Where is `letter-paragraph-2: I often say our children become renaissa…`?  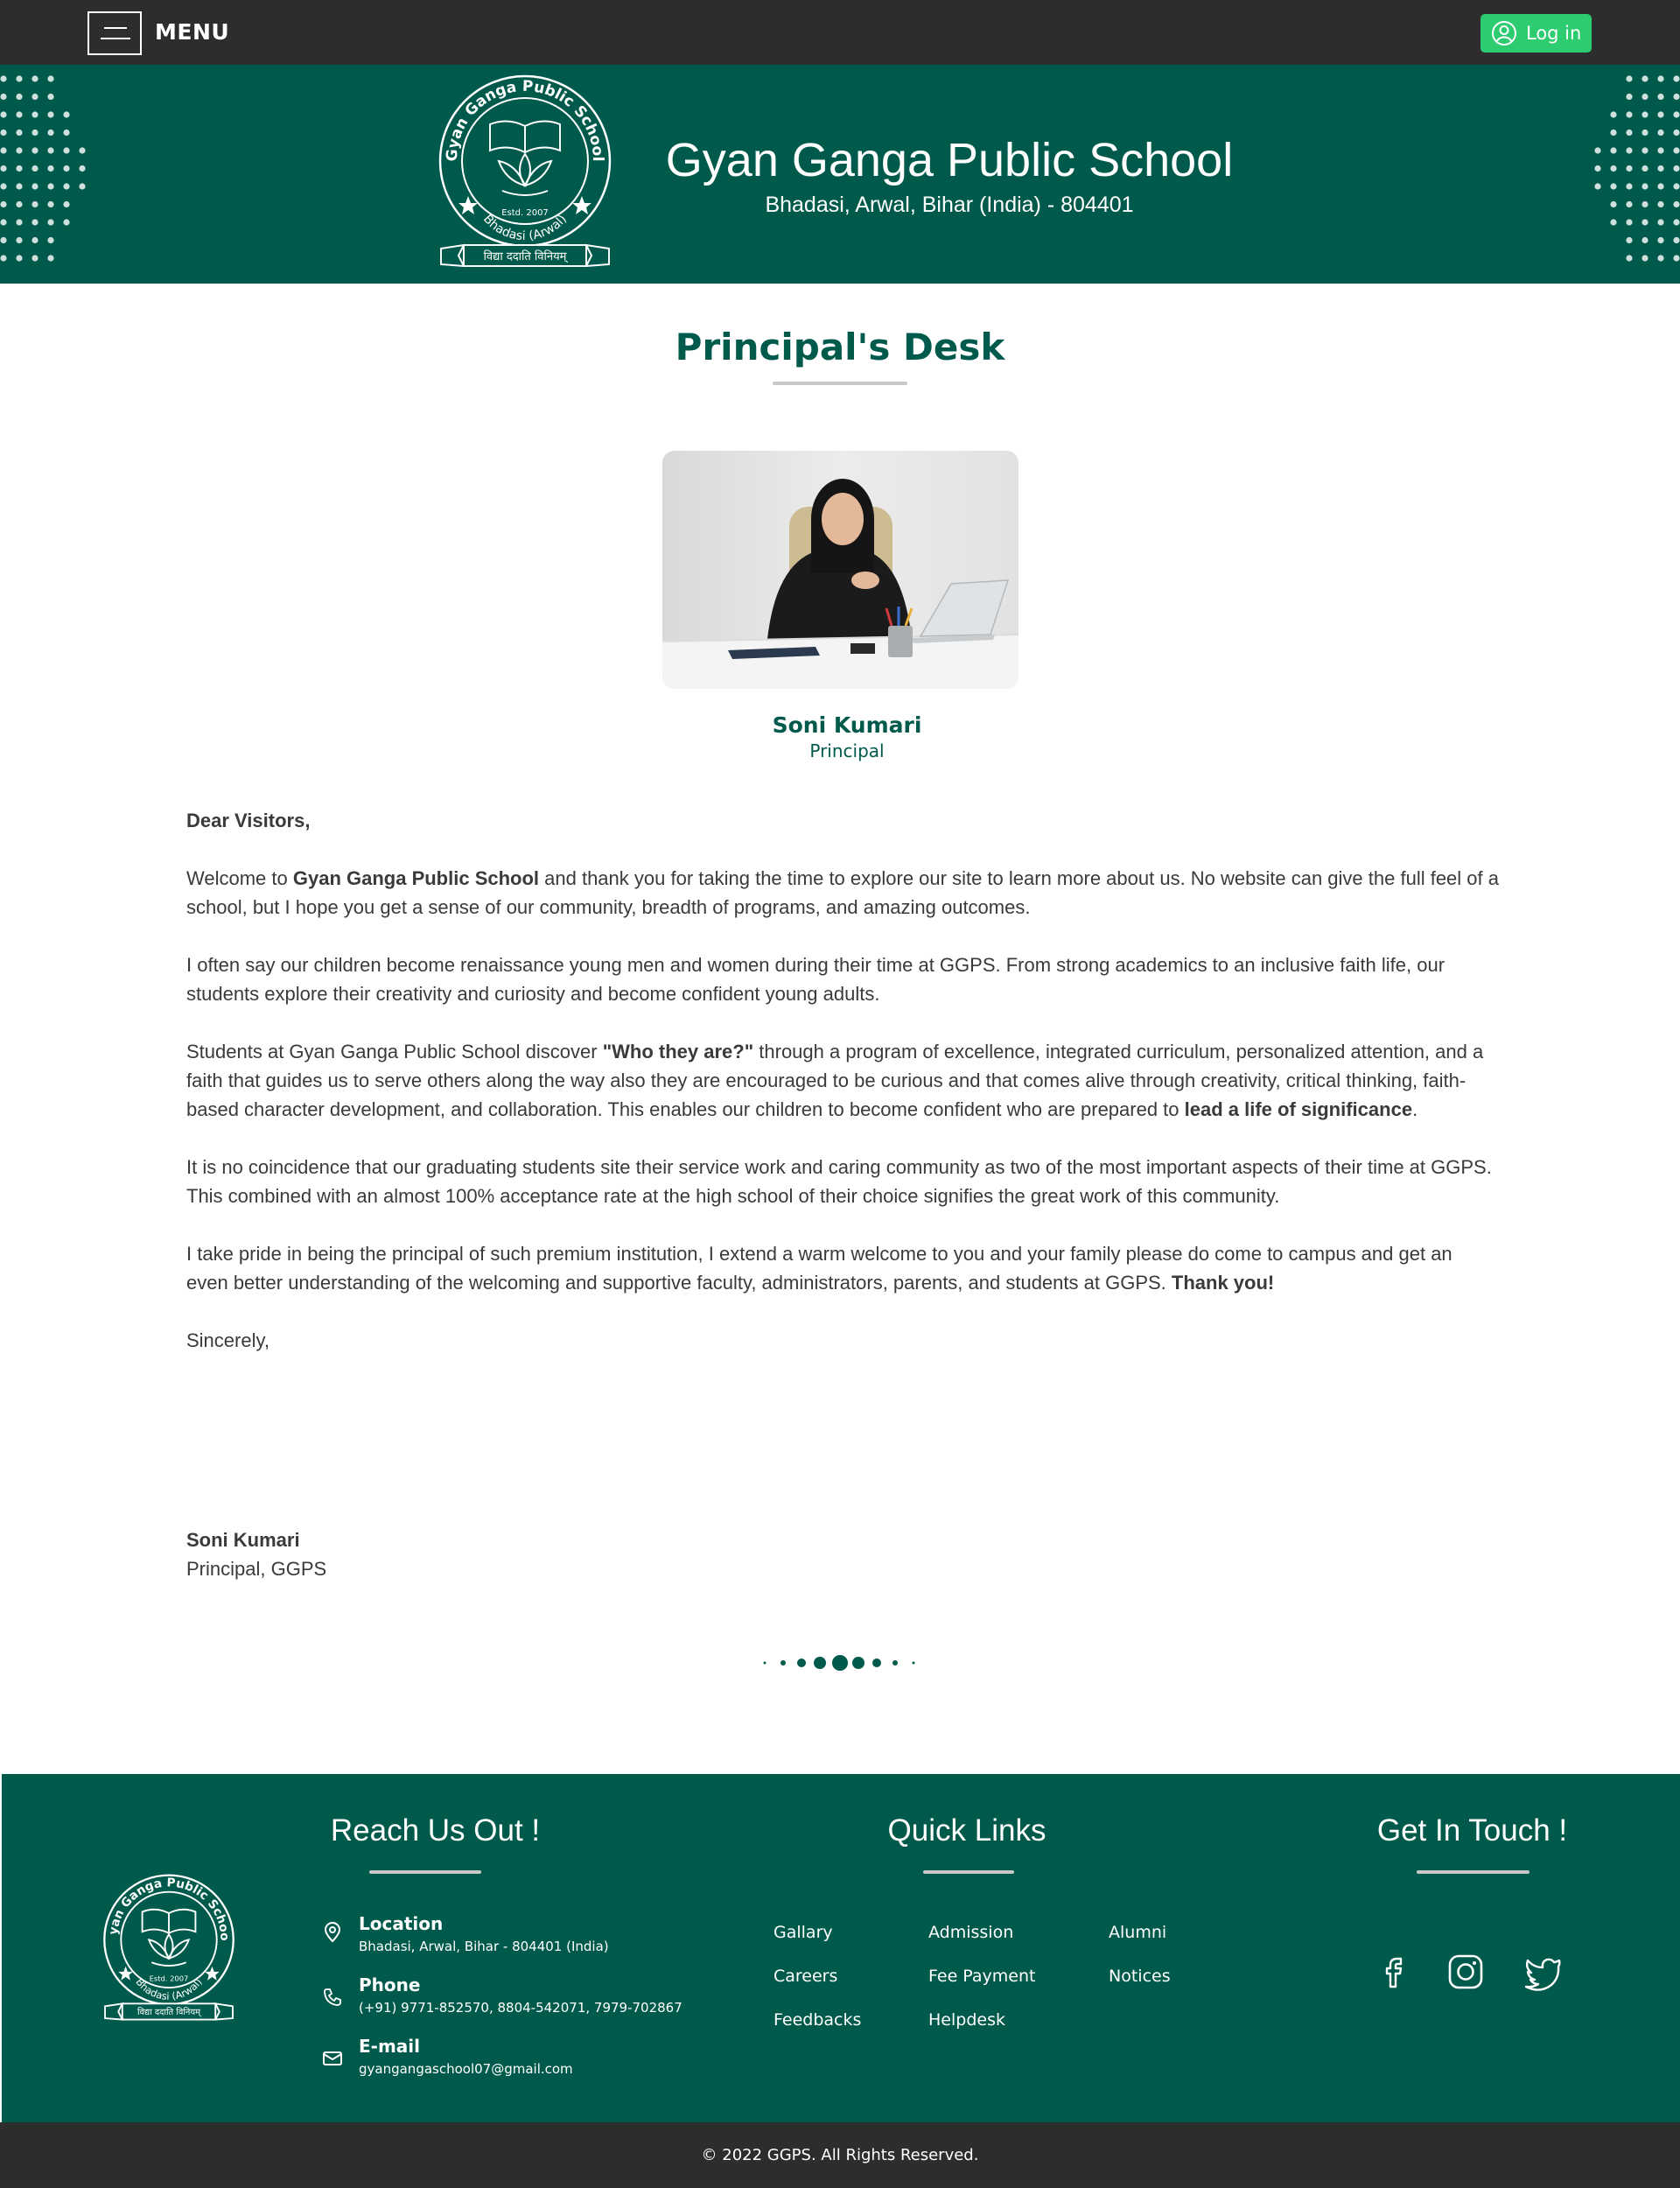
letter-paragraph-2: I often say our children become renaissa… is located at coordinates (816, 980).